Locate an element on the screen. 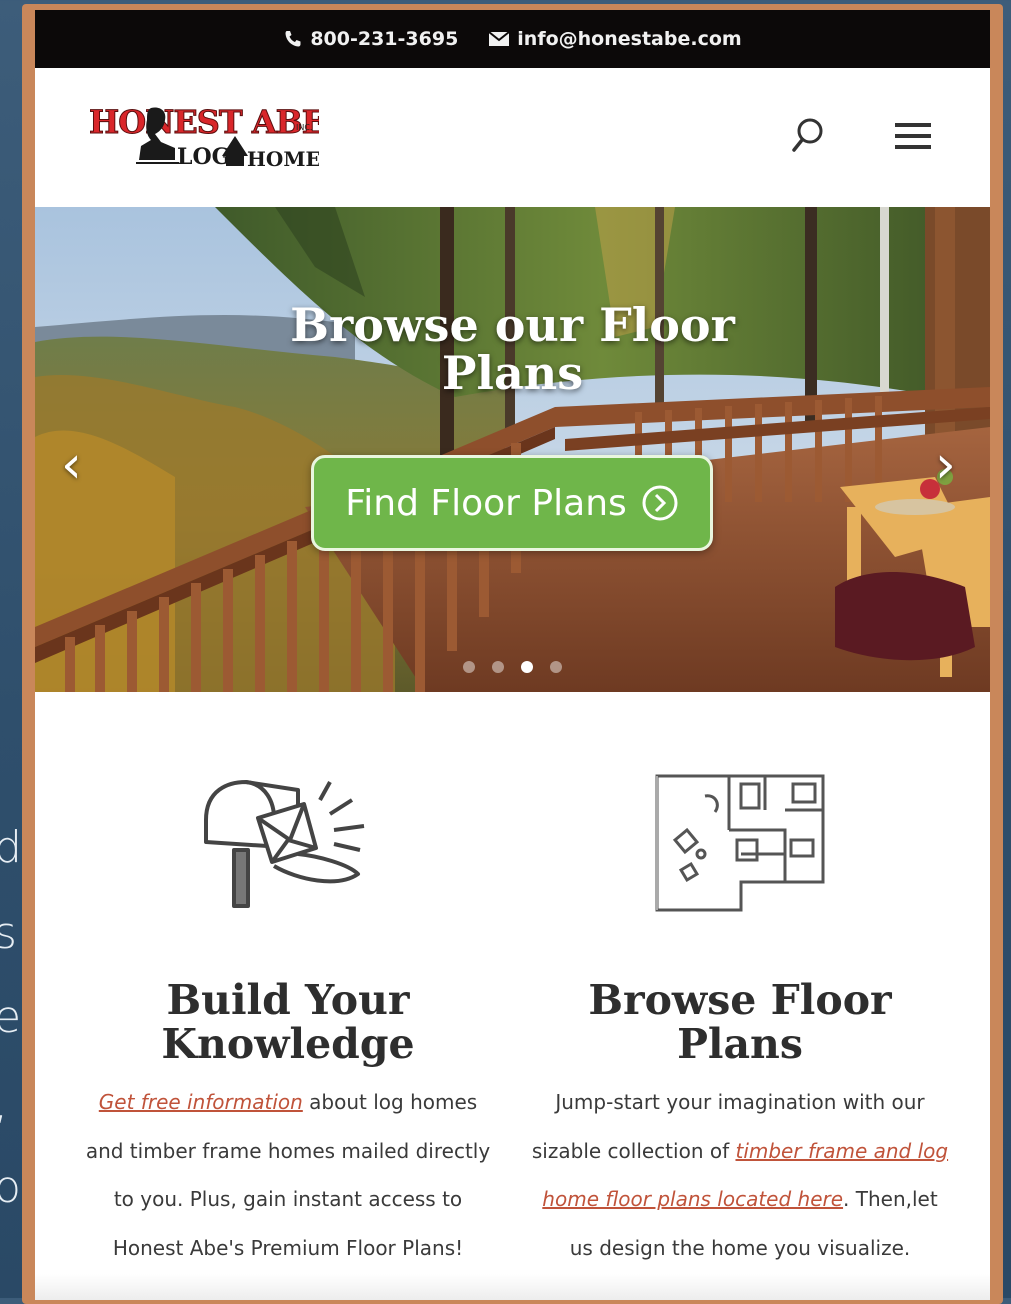 Image resolution: width=1011 pixels, height=1304 pixels. phone-link: 800-231-3695 is located at coordinates (370, 39).